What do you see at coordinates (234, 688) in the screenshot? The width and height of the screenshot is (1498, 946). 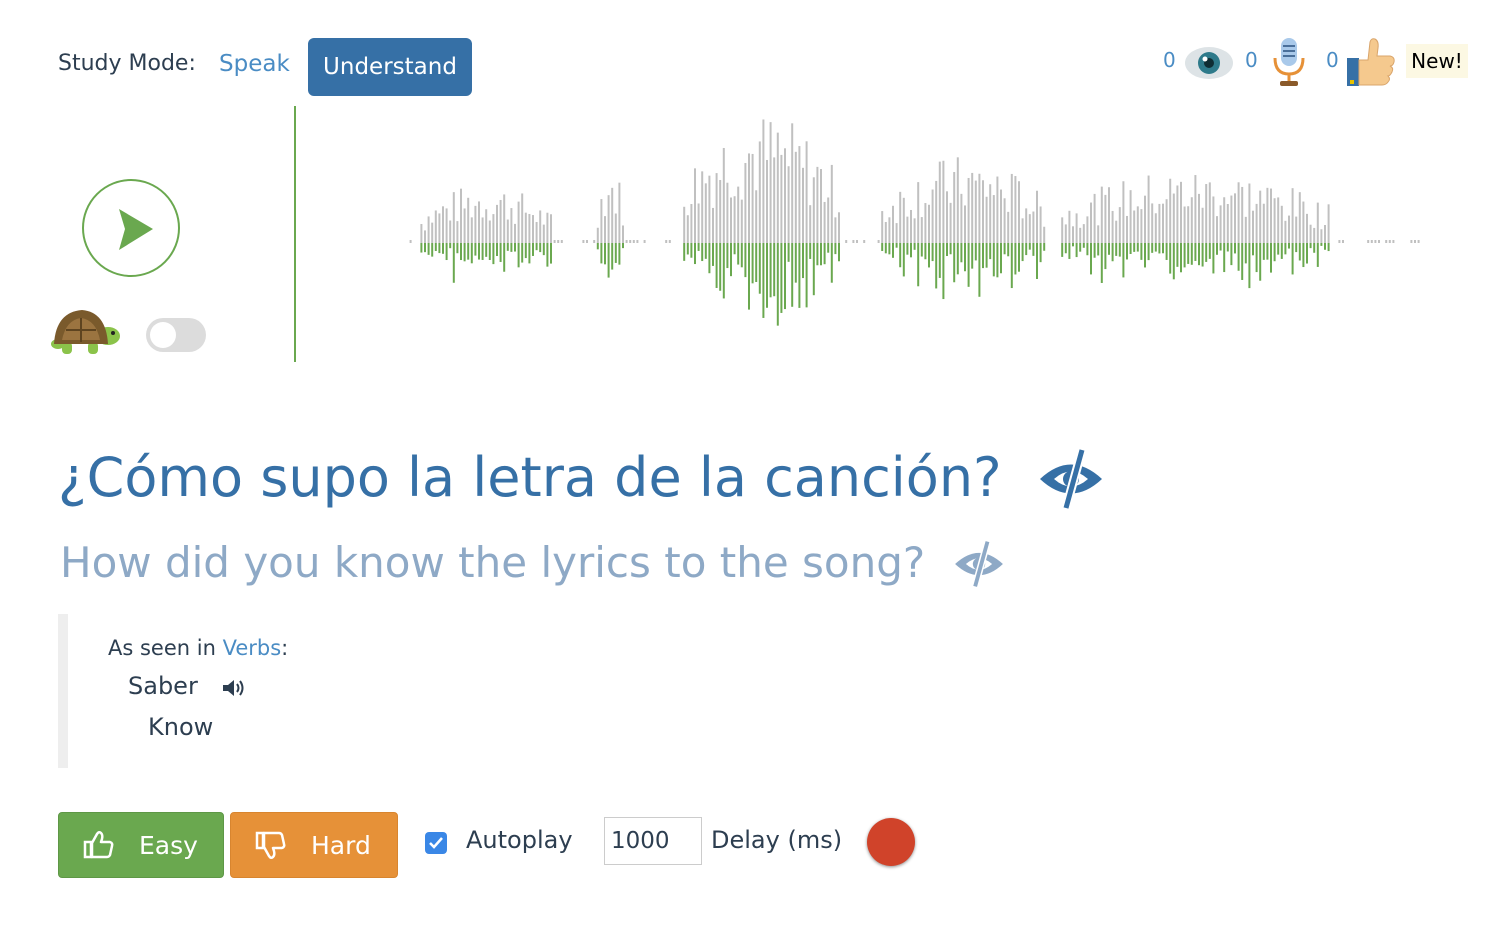 I see `speaker-icon` at bounding box center [234, 688].